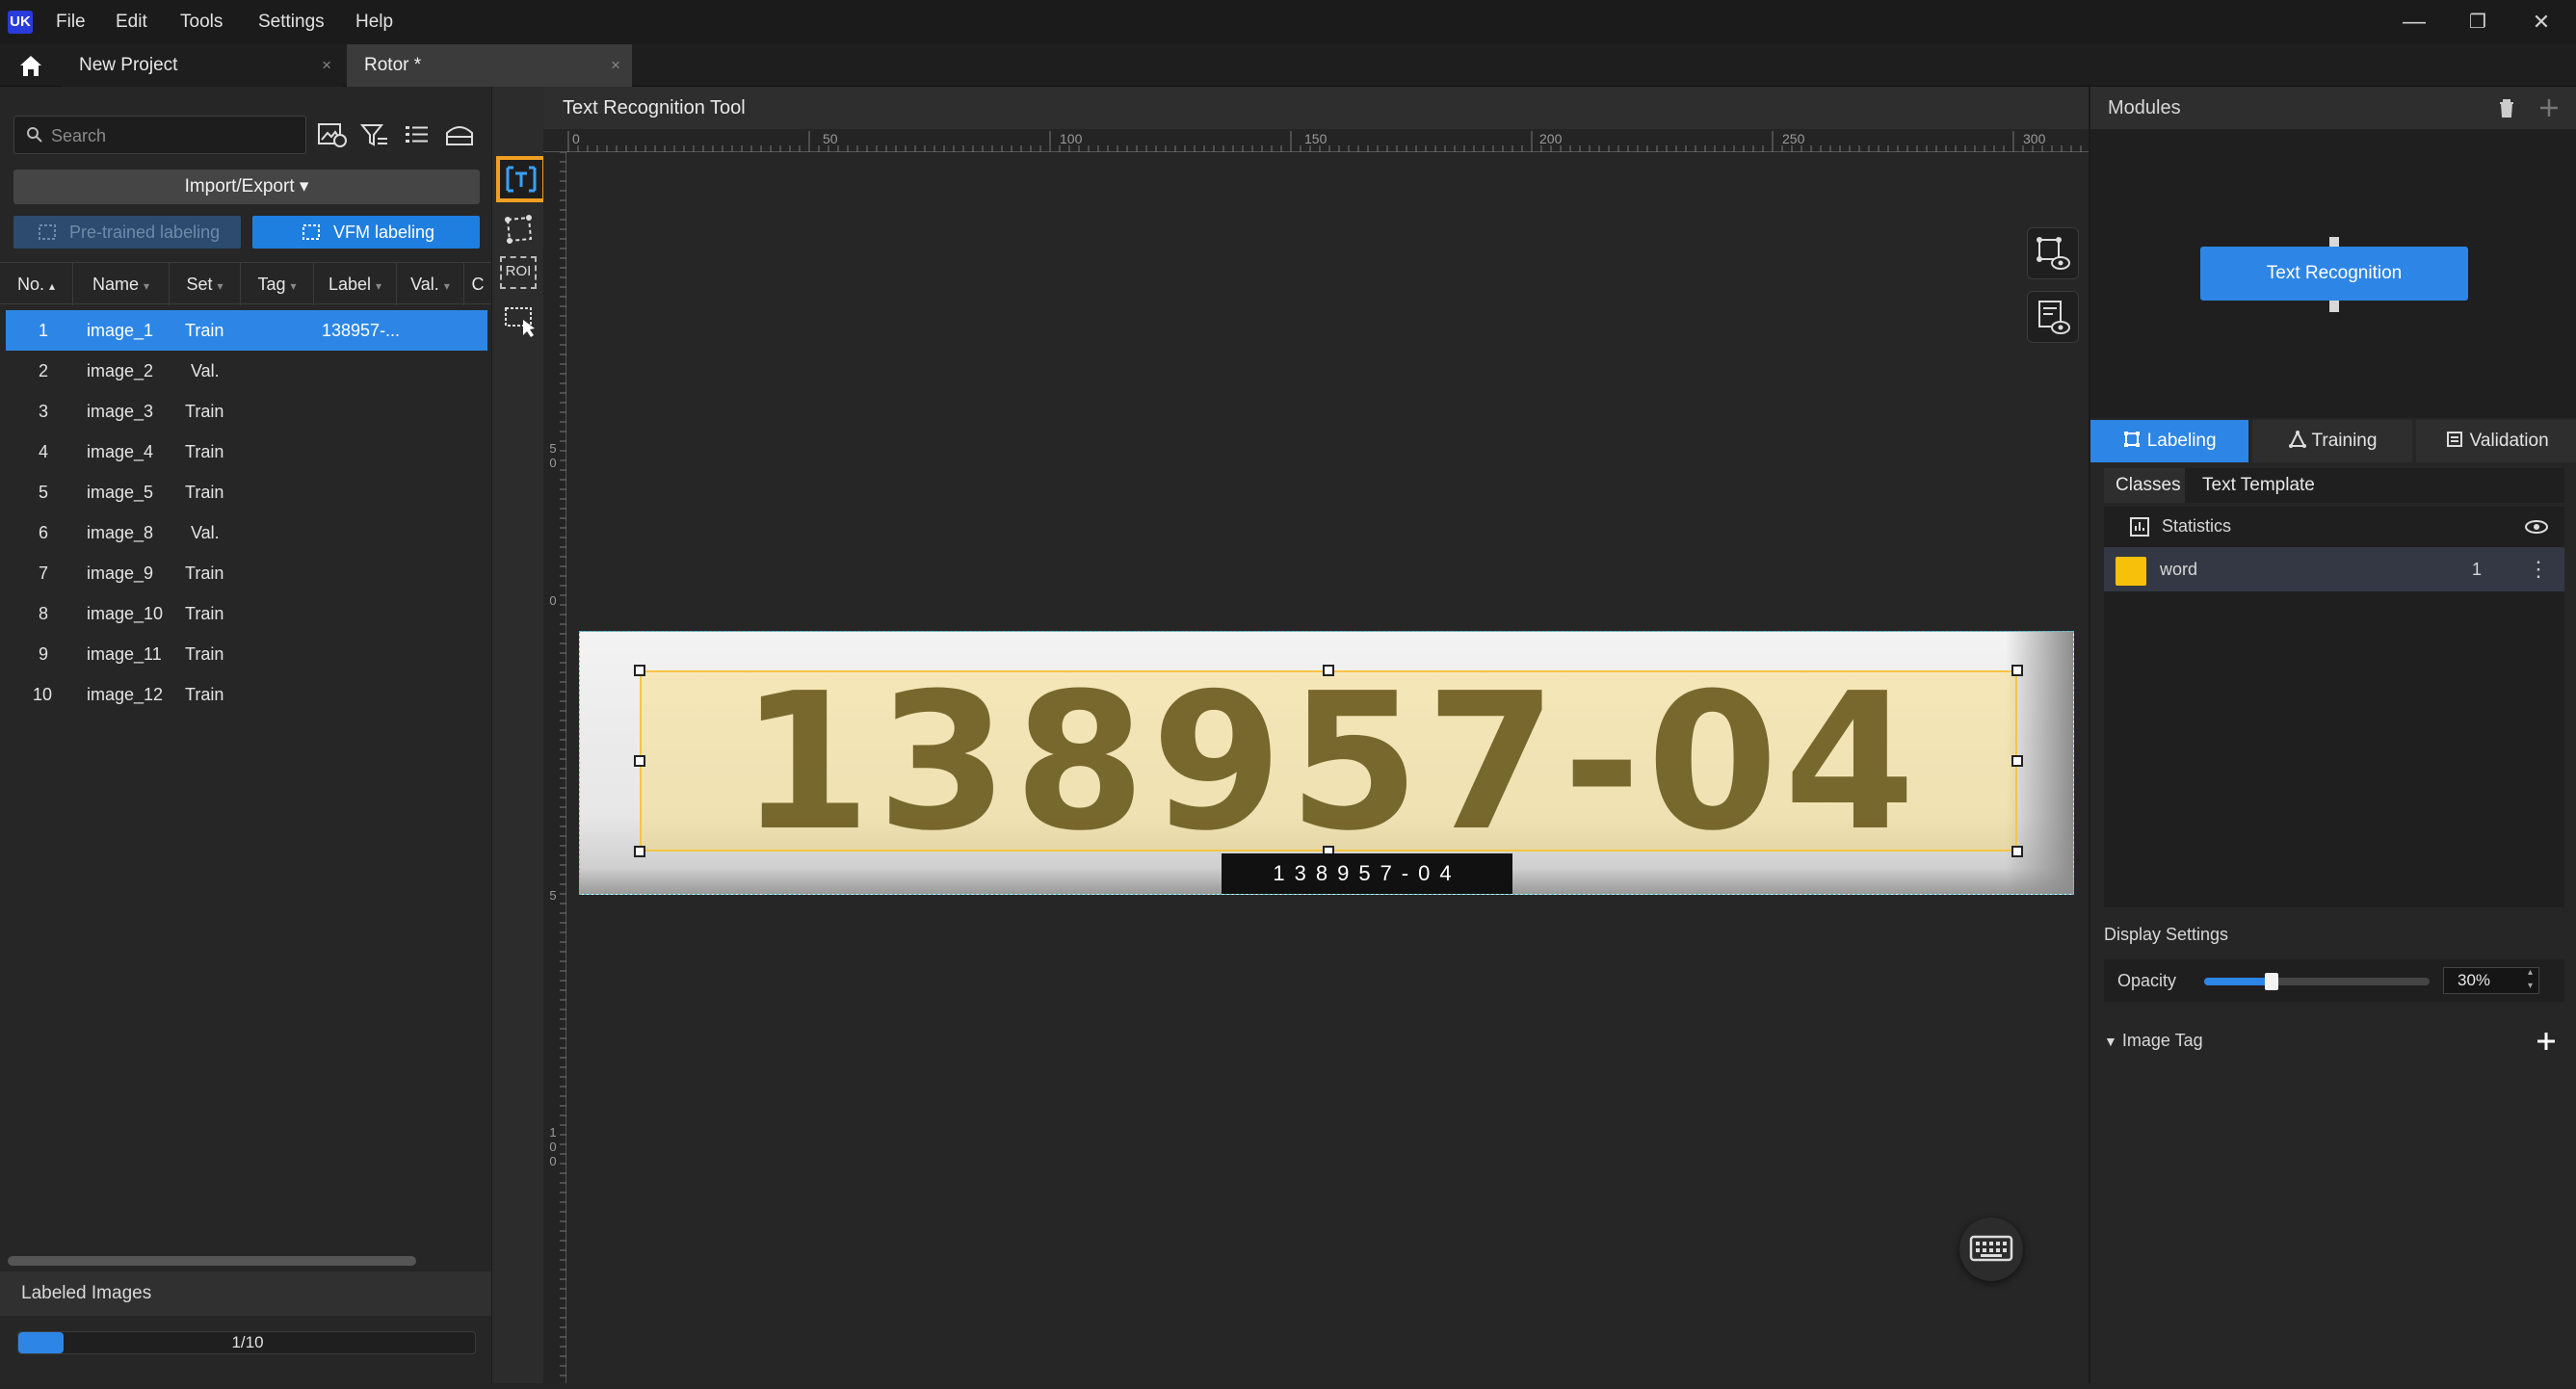 The image size is (2576, 1389). Describe the element at coordinates (247, 411) in the screenshot. I see `table-row: 3 image_3 Train` at that location.